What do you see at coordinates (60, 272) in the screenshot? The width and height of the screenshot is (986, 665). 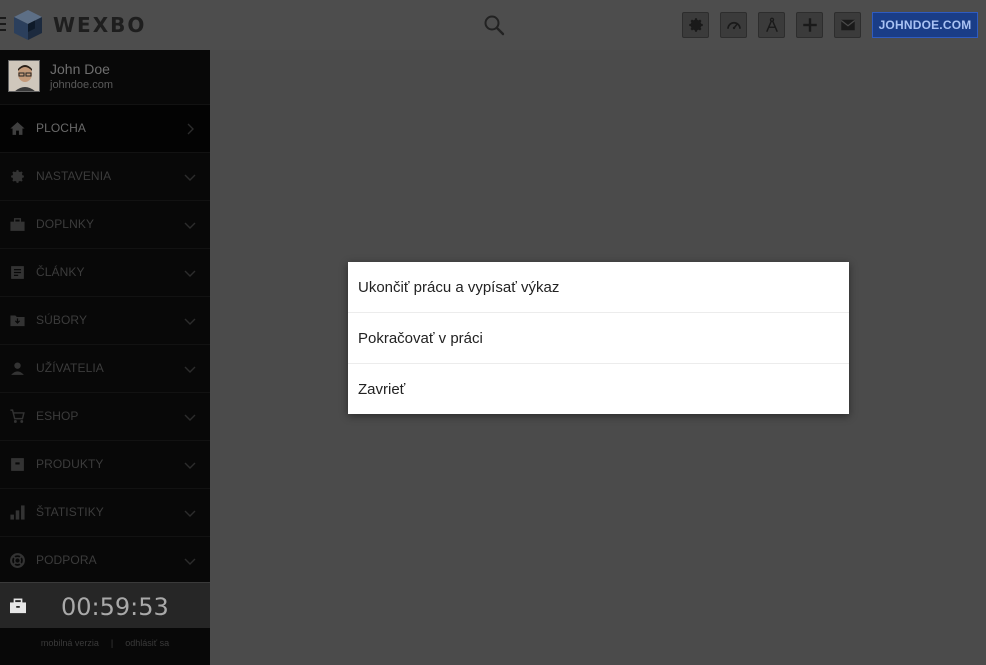 I see `sidebar-item-label: ČLÁNKY` at bounding box center [60, 272].